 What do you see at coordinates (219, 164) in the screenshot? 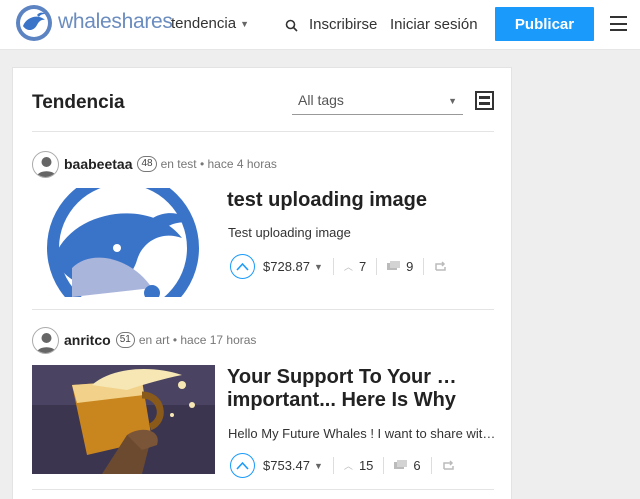
I see `post-meta: en test • hace 4 horas` at bounding box center [219, 164].